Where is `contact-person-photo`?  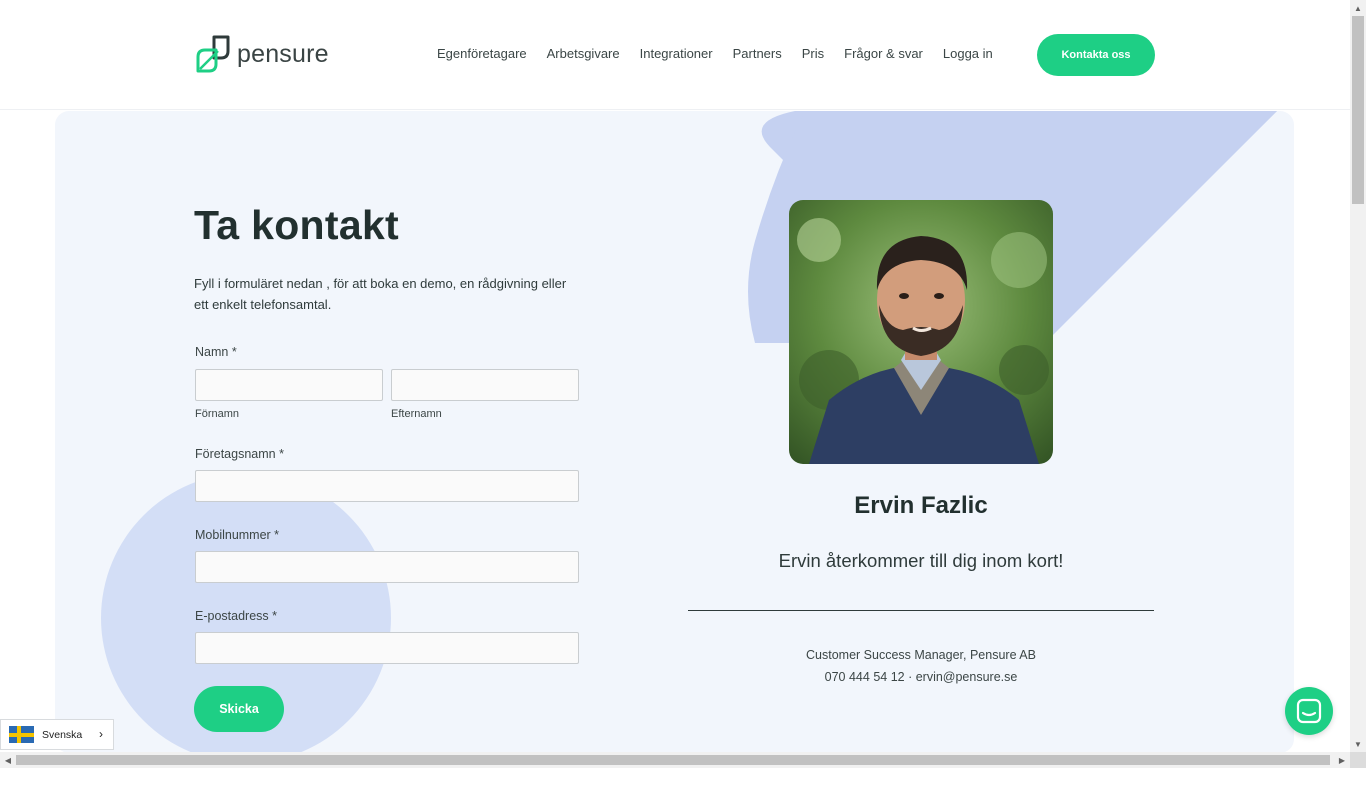 contact-person-photo is located at coordinates (921, 332).